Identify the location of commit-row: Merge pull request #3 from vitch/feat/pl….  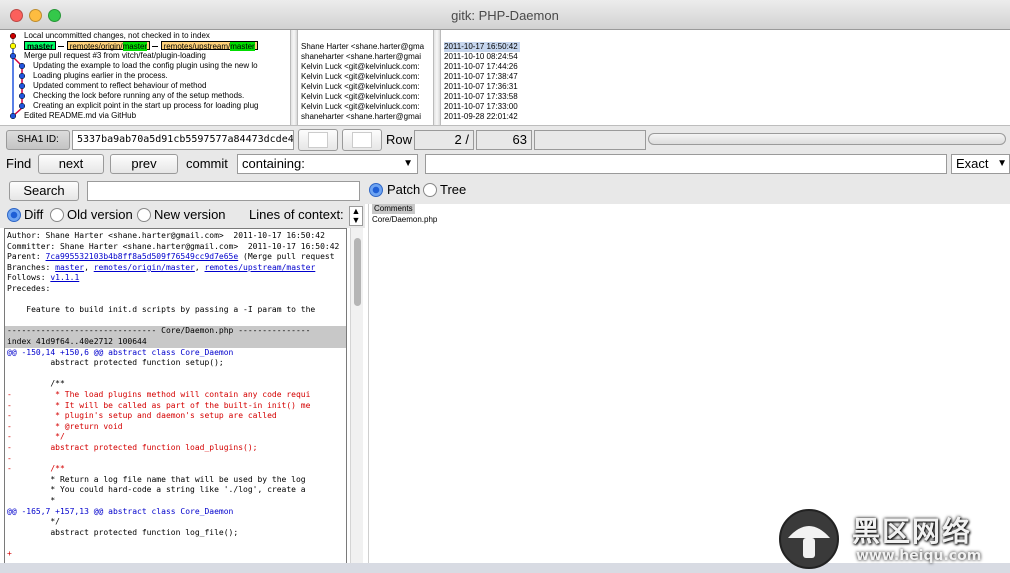
(115, 56).